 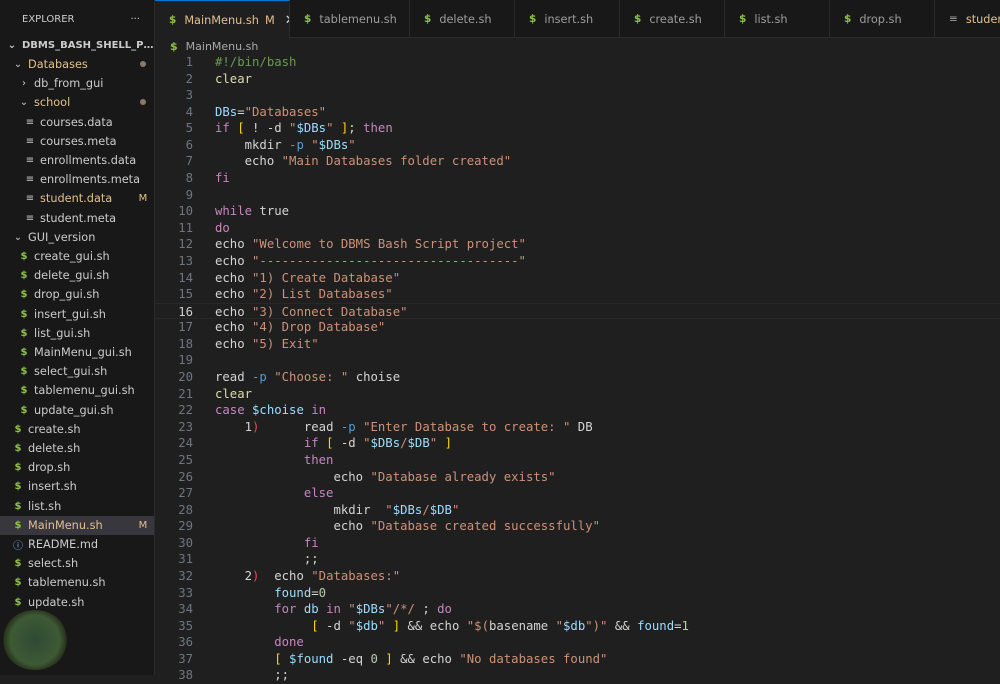 I want to click on tree-item-label: tablemenu_gui.sh, so click(x=84, y=391).